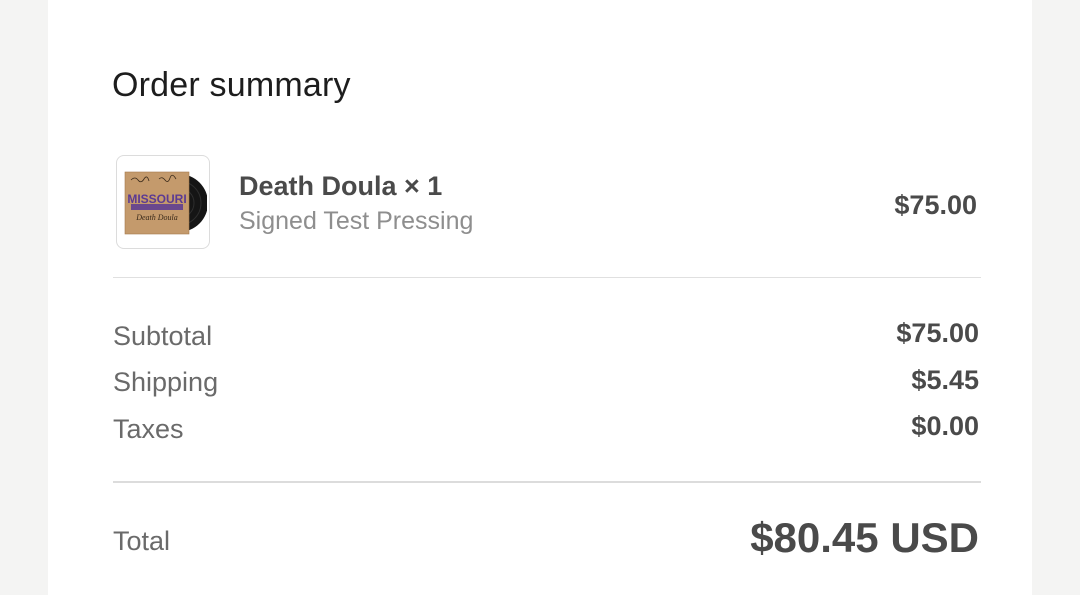 This screenshot has height=595, width=1080. What do you see at coordinates (148, 429) in the screenshot?
I see `taxes-label: Taxes` at bounding box center [148, 429].